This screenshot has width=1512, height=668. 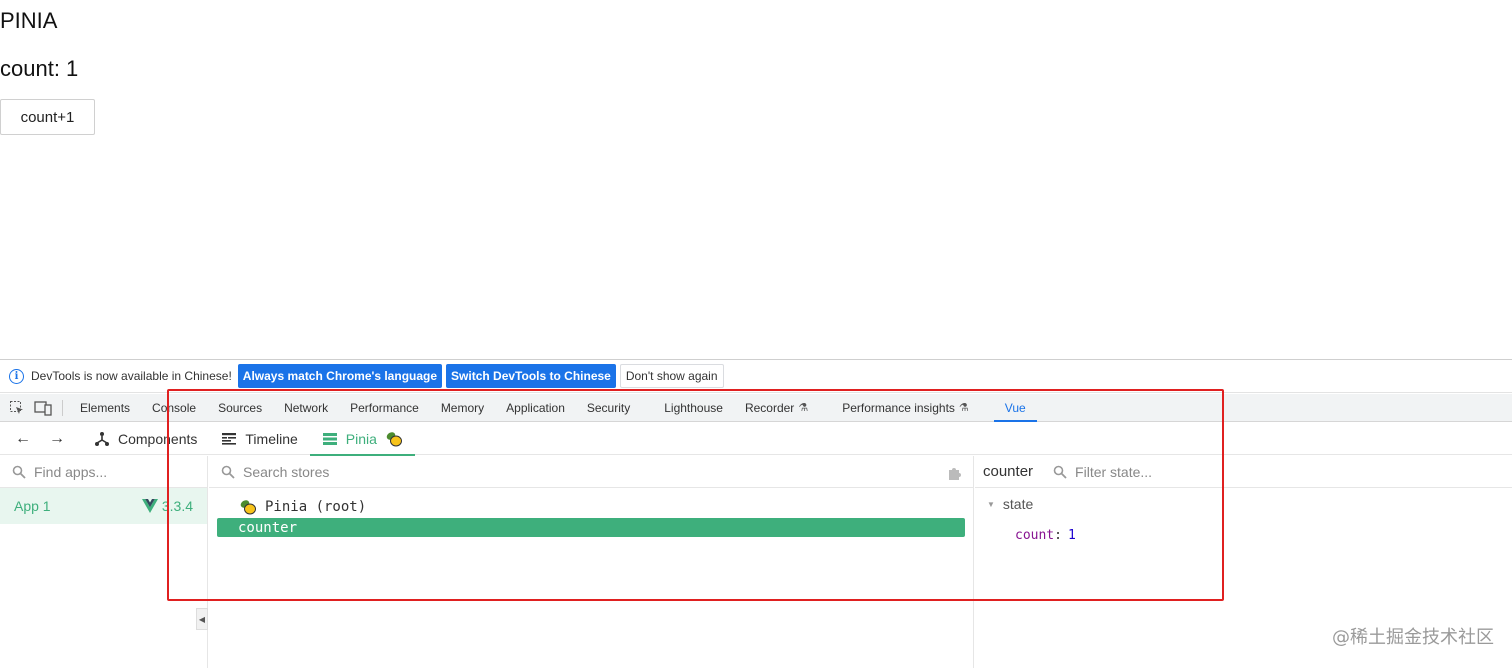 I want to click on tab-timeline: Timeline, so click(x=259, y=439).